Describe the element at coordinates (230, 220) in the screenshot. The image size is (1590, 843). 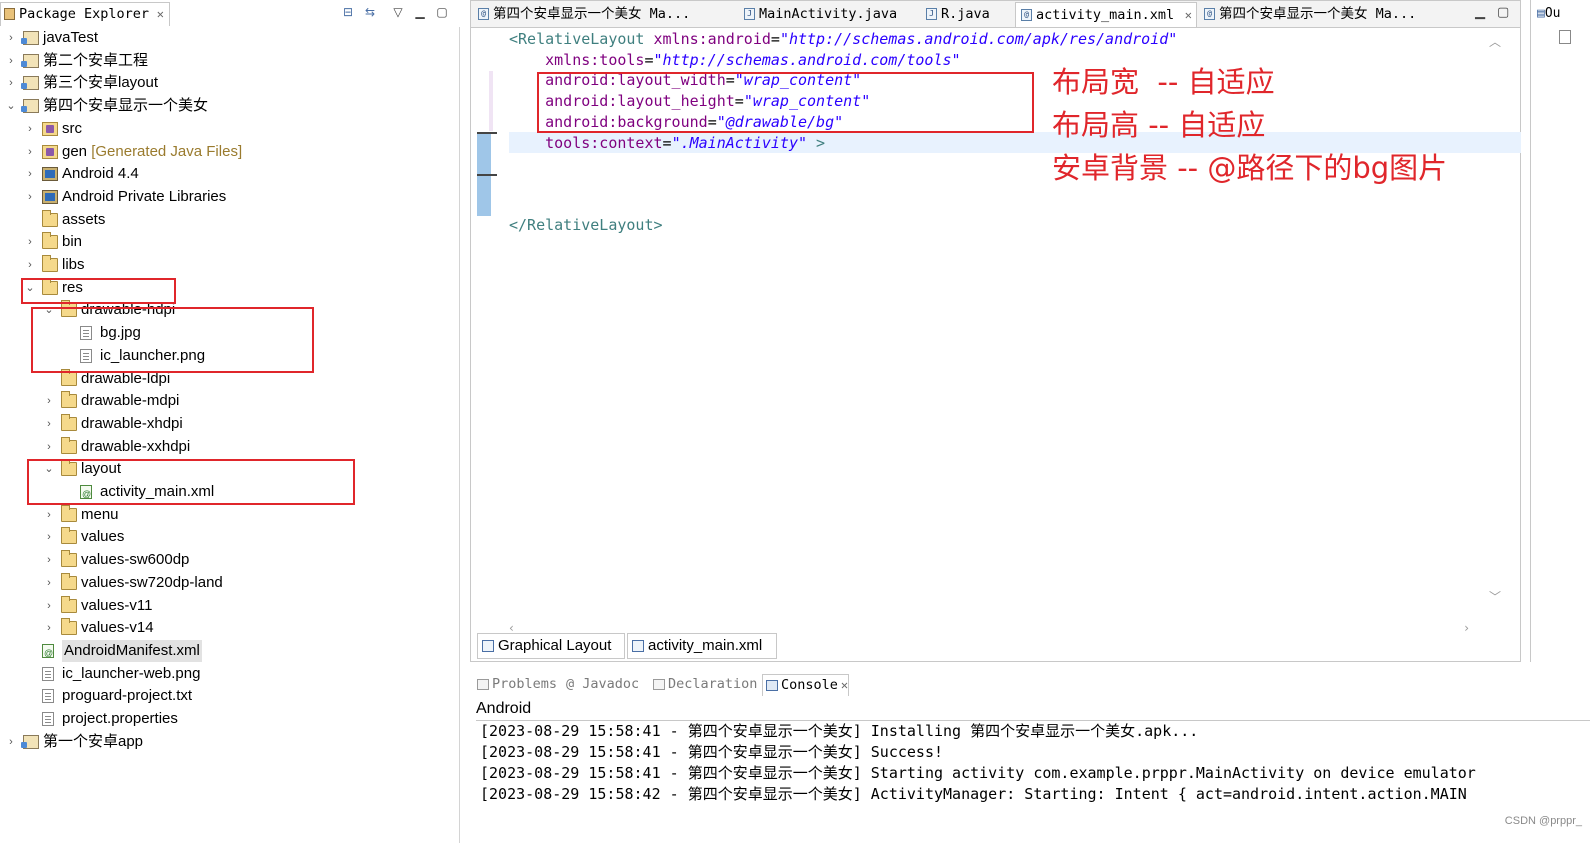
I see `tree-item: assets` at that location.